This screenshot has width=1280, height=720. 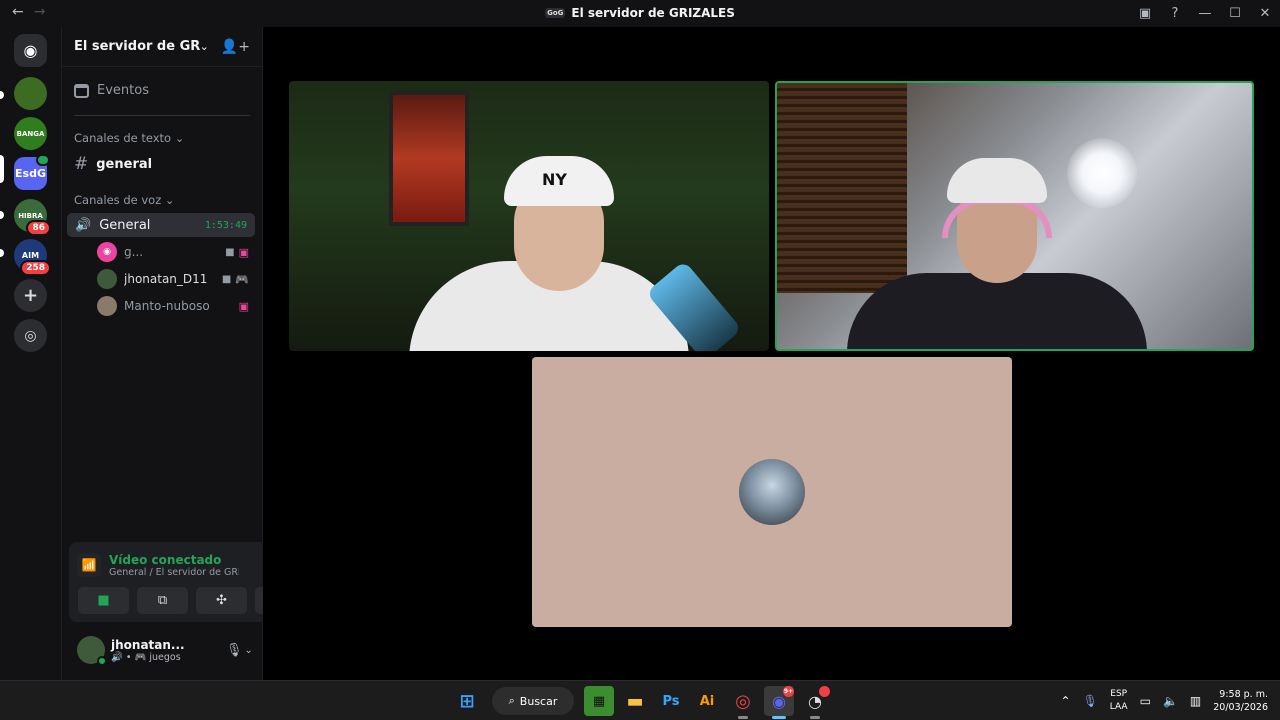 I want to click on category-text-channels: Canales de texto ⌄, so click(x=129, y=138).